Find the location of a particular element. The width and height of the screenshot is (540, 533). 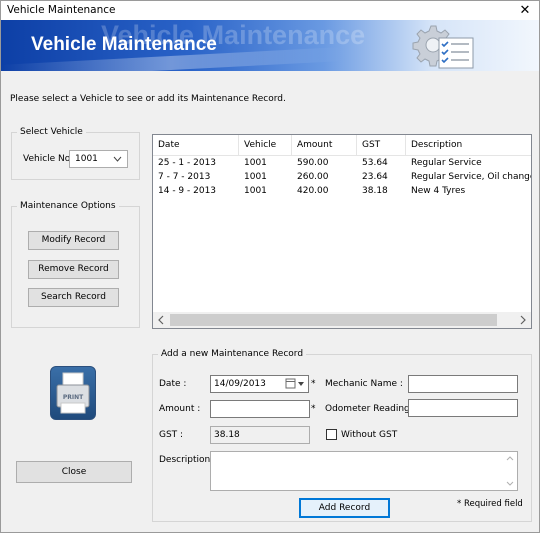

scroll-up-icon is located at coordinates (510, 459).